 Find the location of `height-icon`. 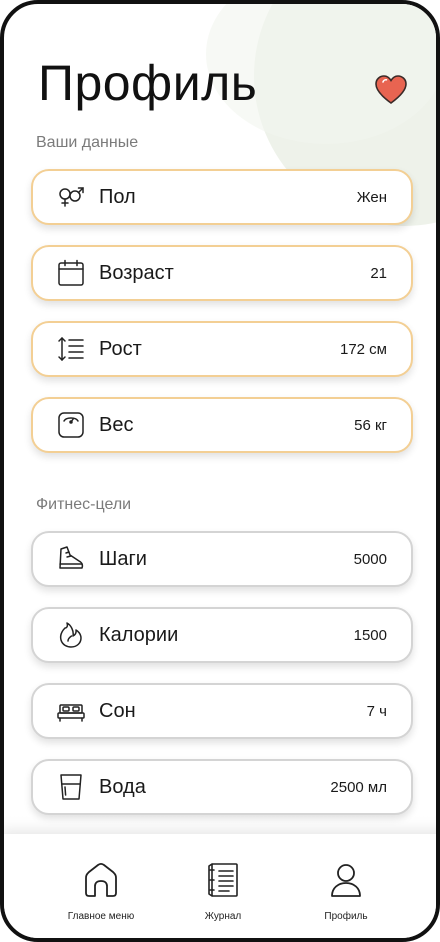

height-icon is located at coordinates (71, 349).